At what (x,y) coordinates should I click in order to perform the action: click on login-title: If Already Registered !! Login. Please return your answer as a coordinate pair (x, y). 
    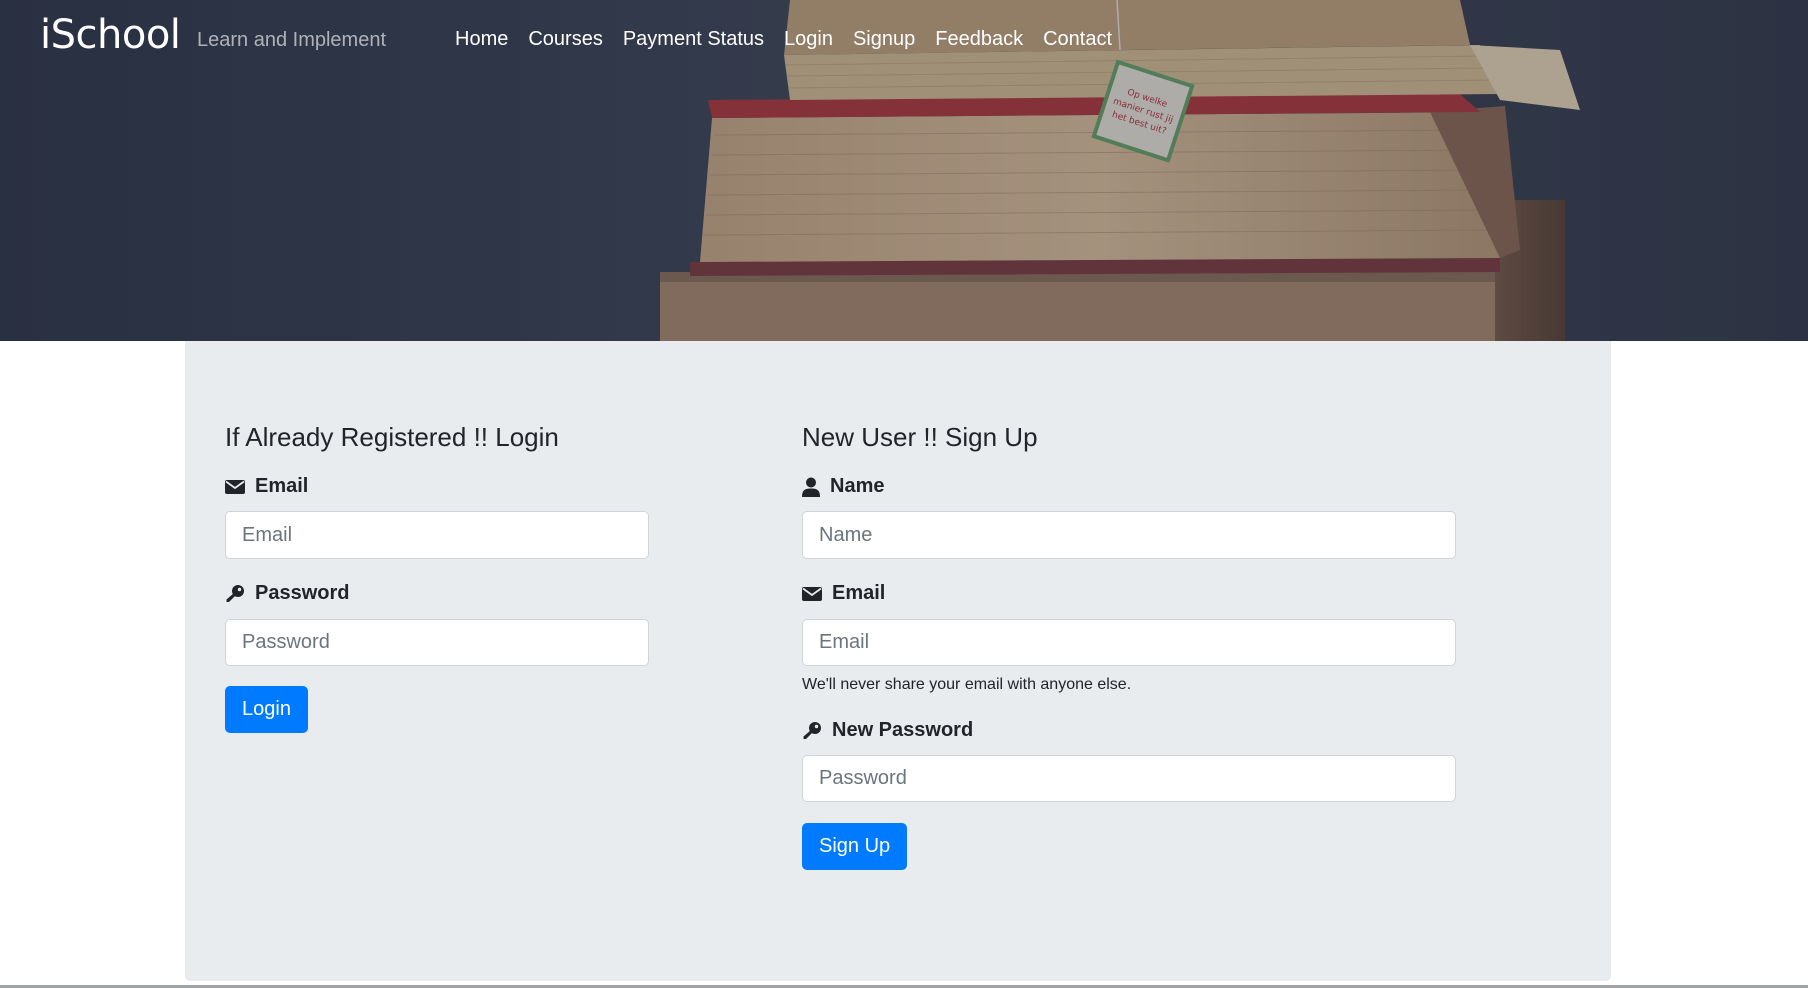
    Looking at the image, I should click on (392, 437).